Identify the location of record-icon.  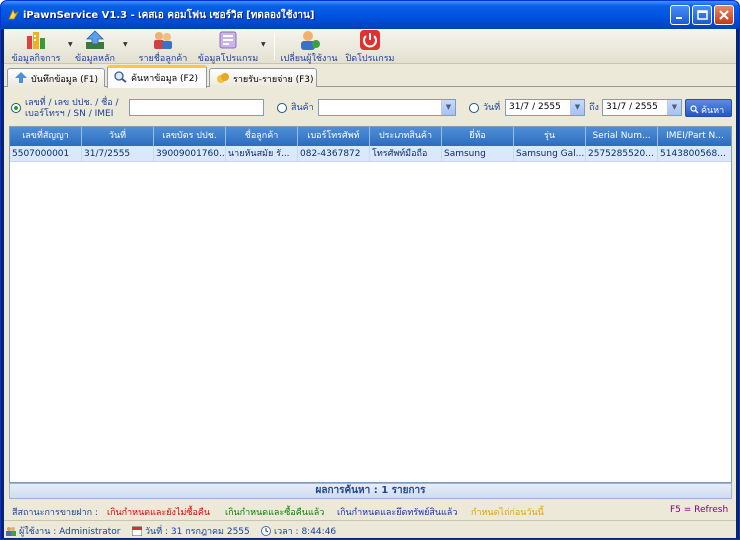
(21, 77).